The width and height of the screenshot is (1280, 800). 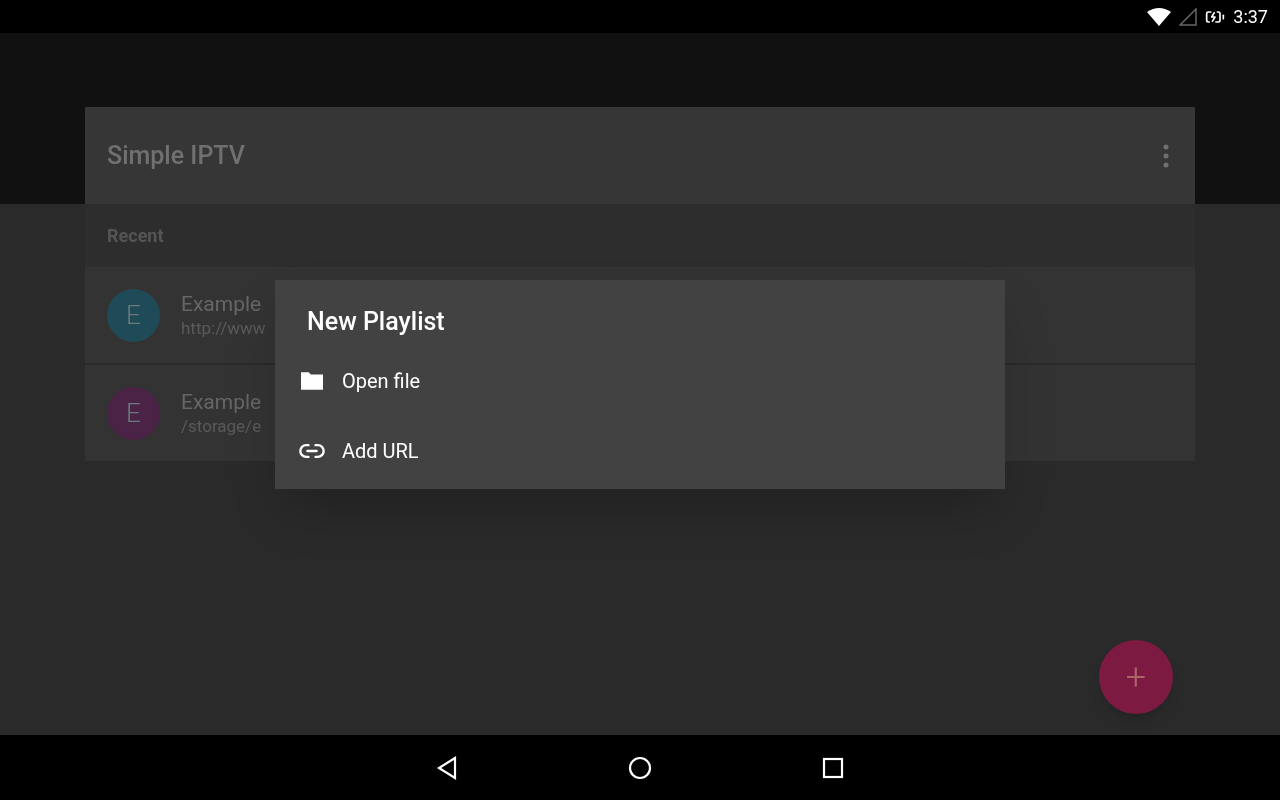 What do you see at coordinates (1188, 16) in the screenshot?
I see `signal-icon` at bounding box center [1188, 16].